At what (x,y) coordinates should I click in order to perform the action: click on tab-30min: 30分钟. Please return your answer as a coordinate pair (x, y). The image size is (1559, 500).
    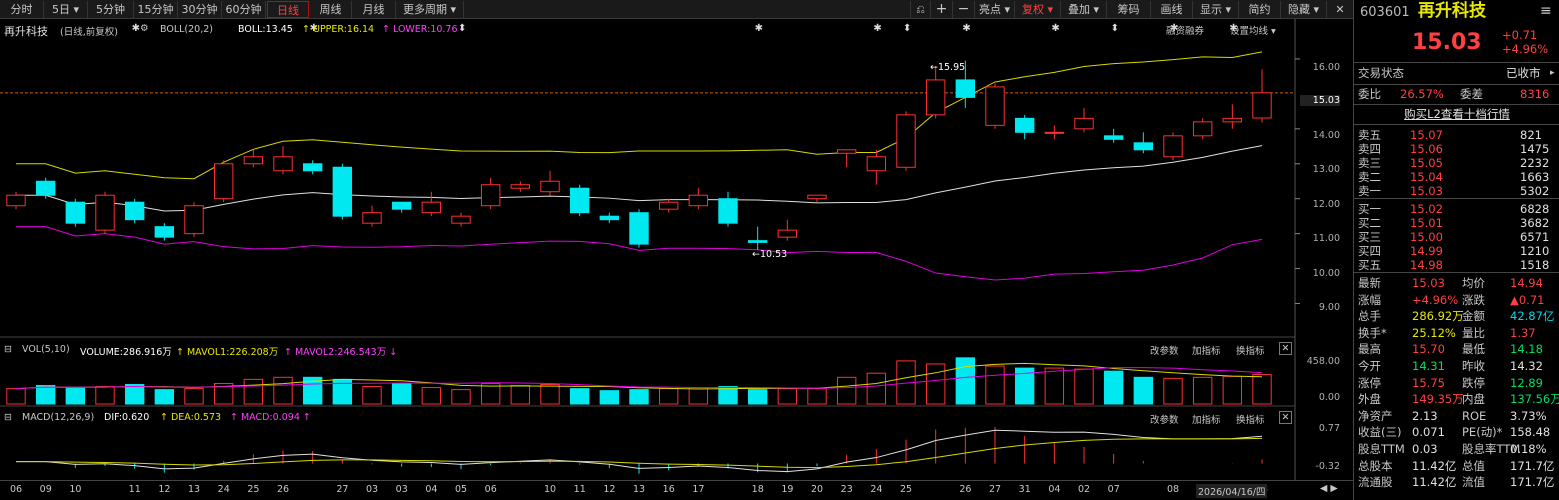
    Looking at the image, I should click on (200, 9).